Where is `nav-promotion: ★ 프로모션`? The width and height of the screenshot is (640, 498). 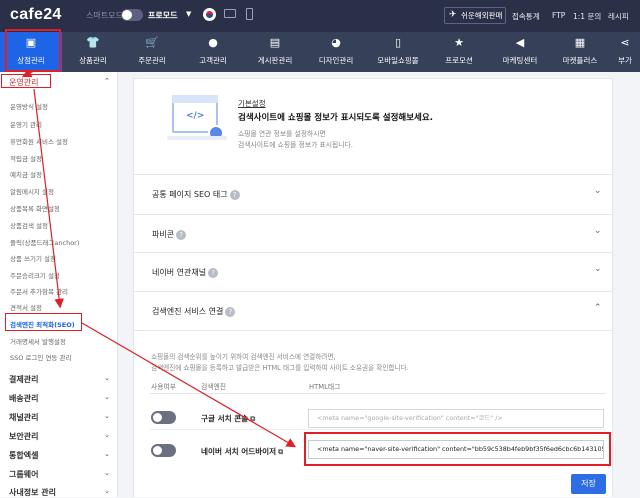
nav-promotion: ★ 프로모션 is located at coordinates (459, 52).